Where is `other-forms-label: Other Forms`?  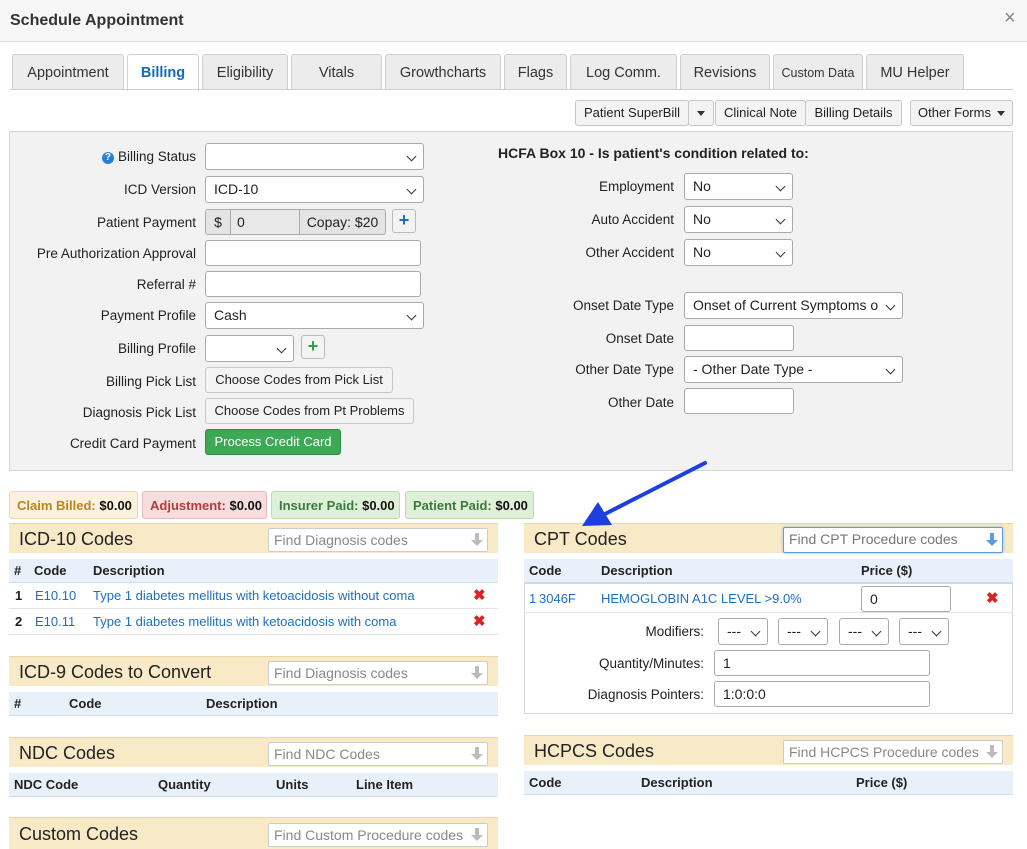
other-forms-label: Other Forms is located at coordinates (954, 112).